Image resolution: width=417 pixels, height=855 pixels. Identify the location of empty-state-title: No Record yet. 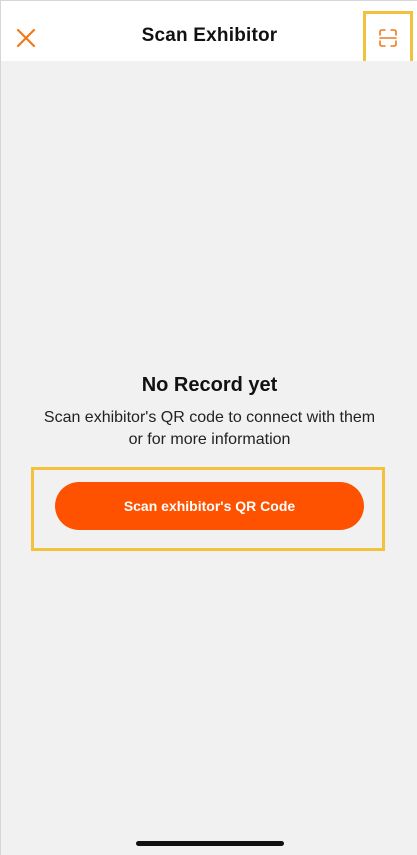
(209, 385).